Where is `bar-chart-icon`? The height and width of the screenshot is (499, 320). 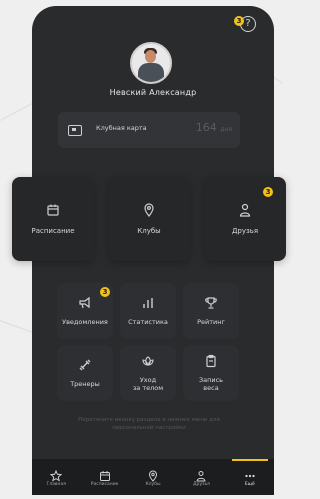 bar-chart-icon is located at coordinates (148, 303).